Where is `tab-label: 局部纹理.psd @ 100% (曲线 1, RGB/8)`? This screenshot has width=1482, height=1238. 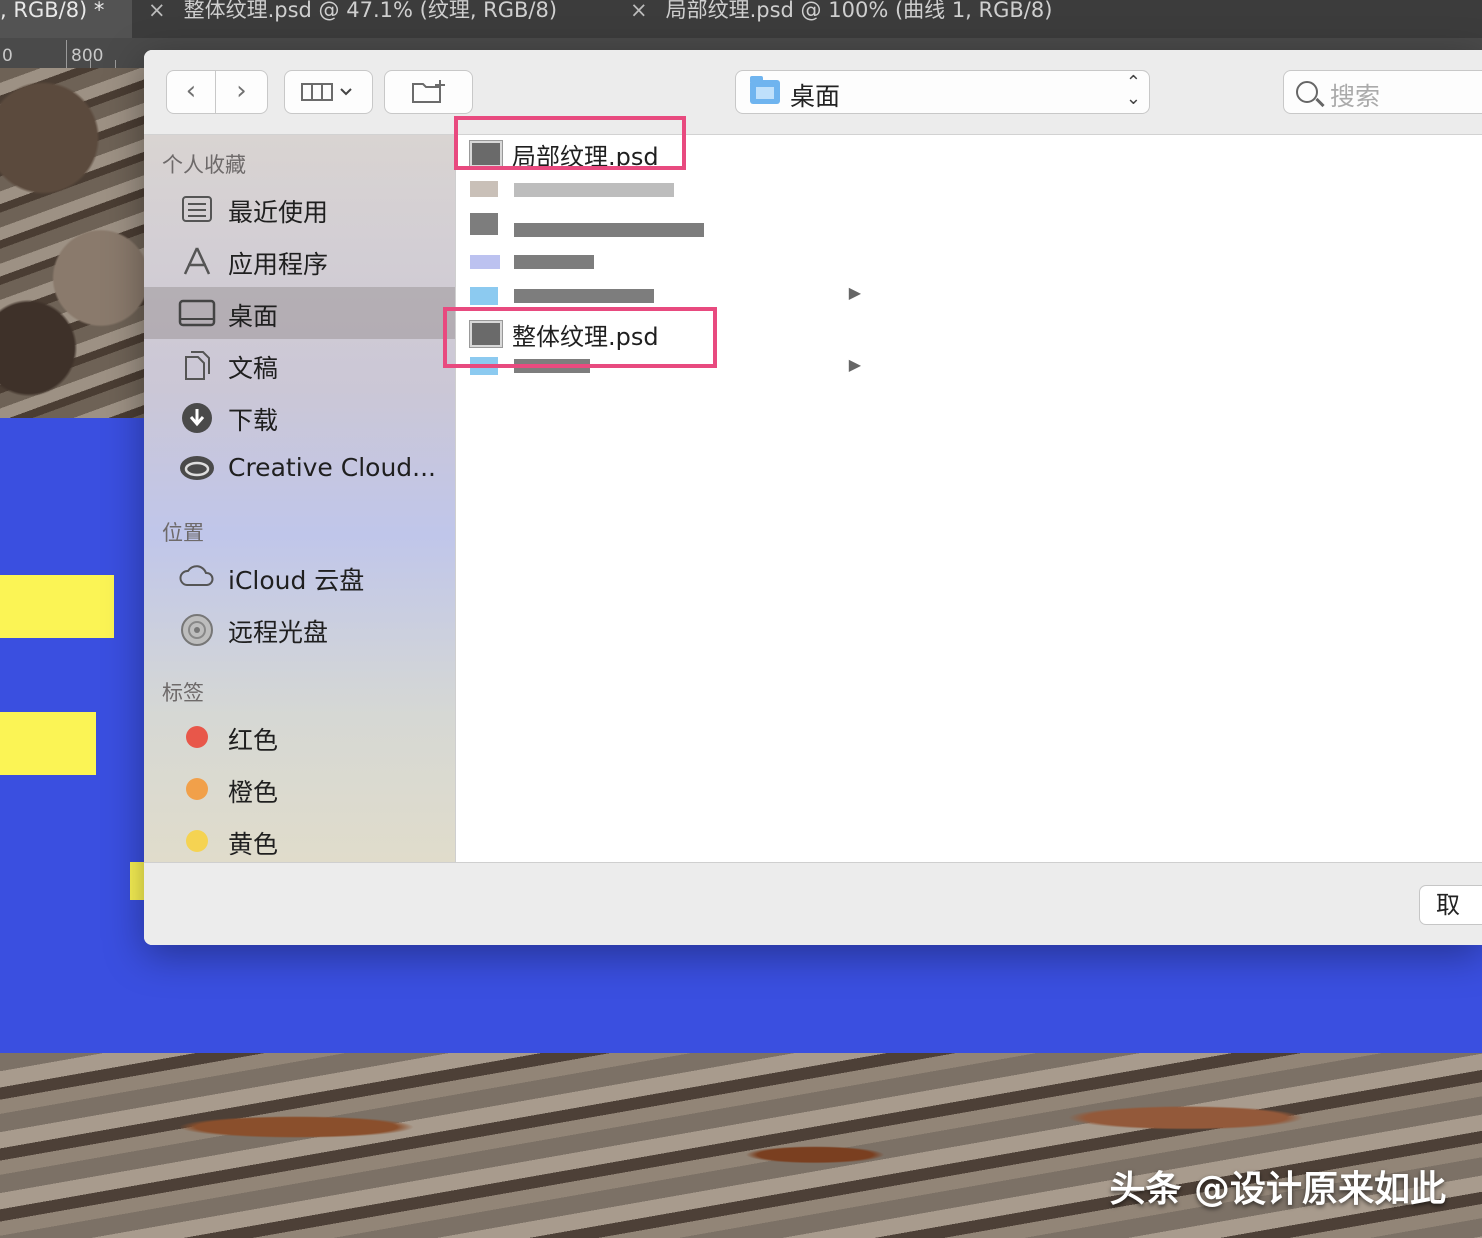
tab-label: 局部纹理.psd @ 100% (曲线 1, RGB/8) is located at coordinates (859, 11).